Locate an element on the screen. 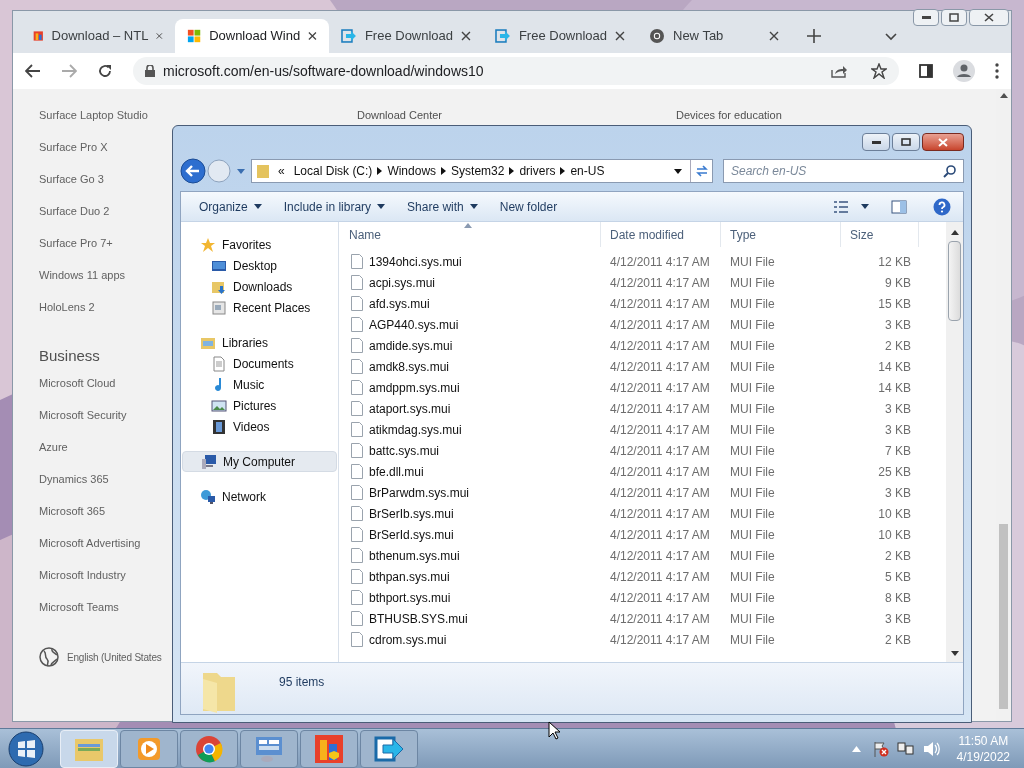 This screenshot has width=1024, height=768. footer-link: Surface Go 3 is located at coordinates (71, 187).